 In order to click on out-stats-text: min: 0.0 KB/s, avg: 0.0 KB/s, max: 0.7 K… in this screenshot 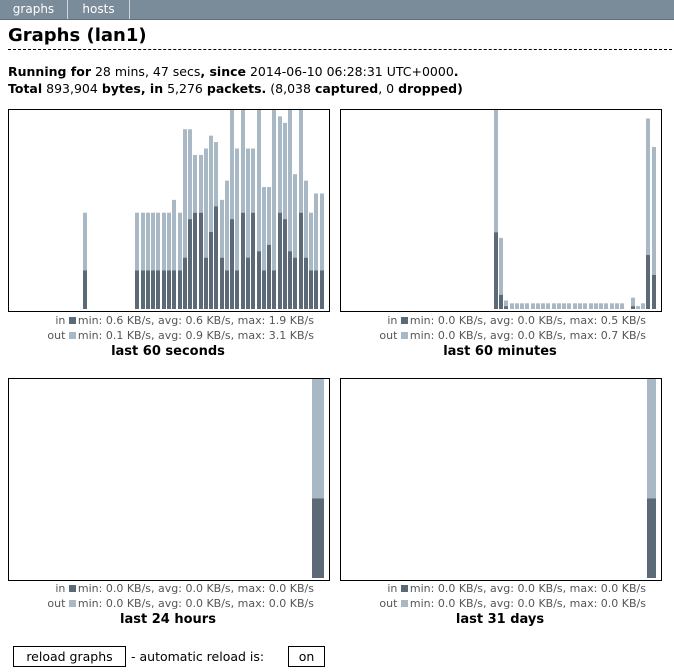, I will do `click(527, 335)`.